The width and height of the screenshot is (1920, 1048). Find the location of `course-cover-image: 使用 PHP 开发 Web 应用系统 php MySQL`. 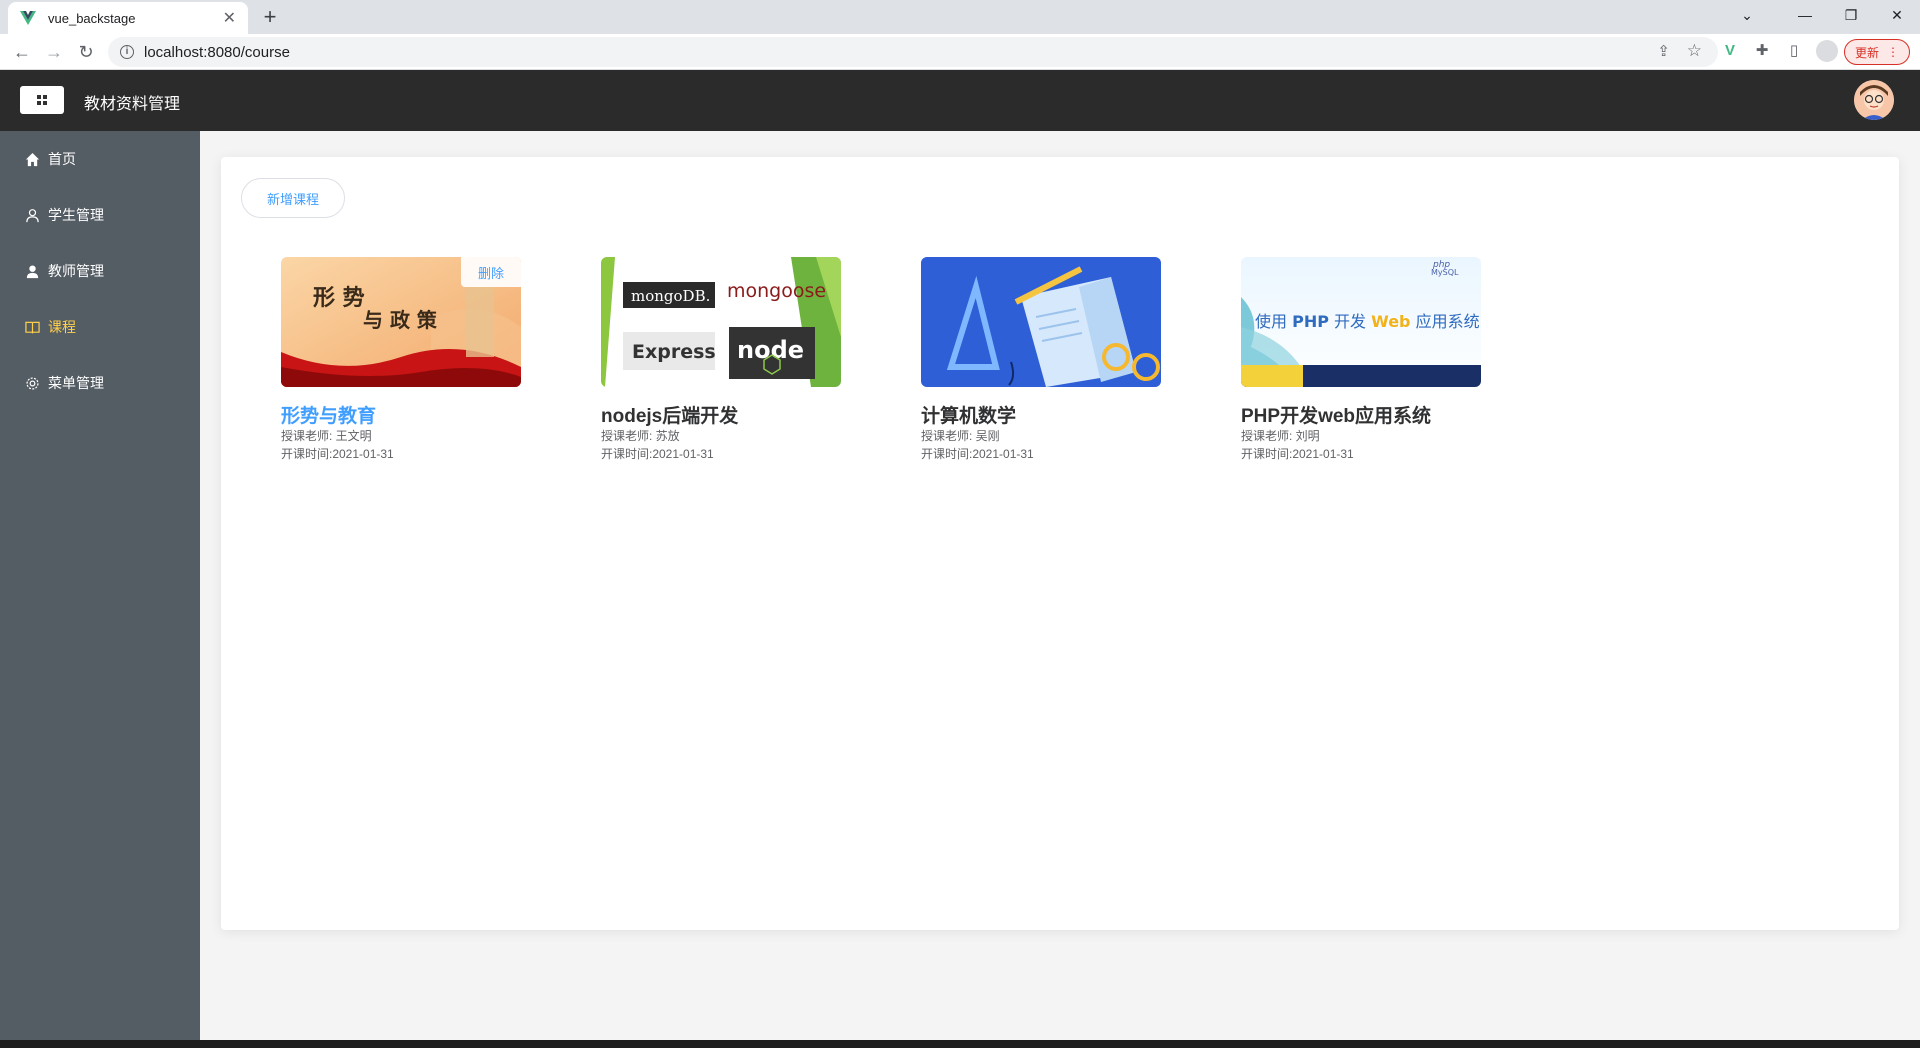

course-cover-image: 使用 PHP 开发 Web 应用系统 php MySQL is located at coordinates (1361, 322).